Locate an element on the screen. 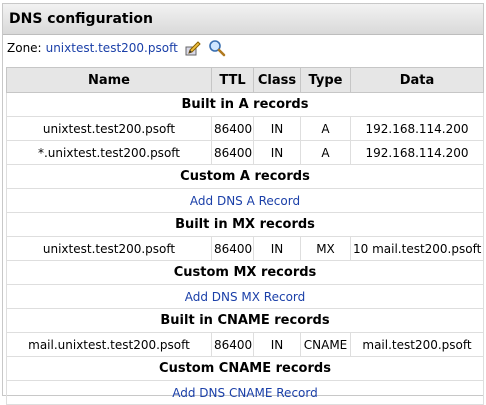  section-title-builtin-mx: Built in MX records is located at coordinates (245, 224).